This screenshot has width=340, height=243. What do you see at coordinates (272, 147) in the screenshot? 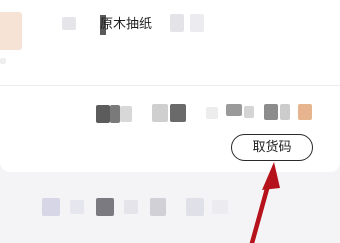
I see `pickup-code-button: 取货码` at bounding box center [272, 147].